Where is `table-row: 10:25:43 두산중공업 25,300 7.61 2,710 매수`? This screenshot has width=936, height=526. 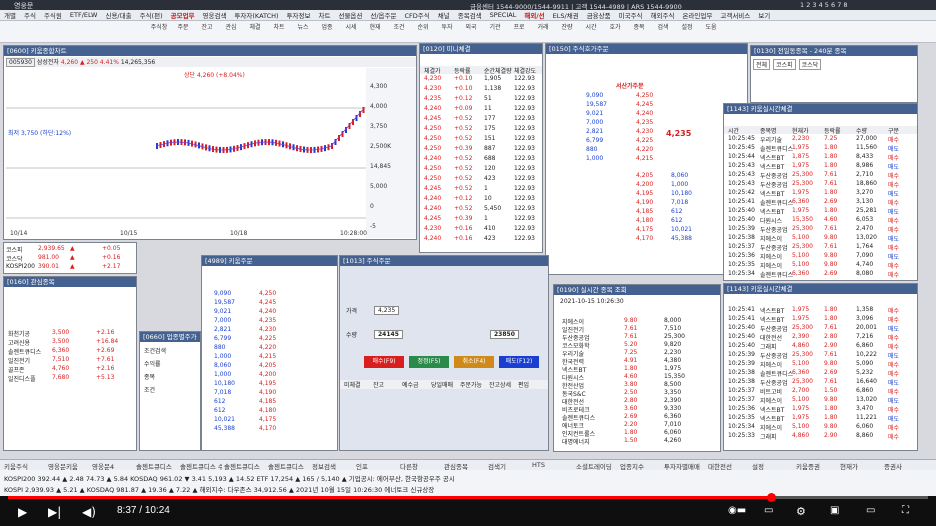 table-row: 10:25:43 두산중공업 25,300 7.61 2,710 매수 is located at coordinates (820, 175).